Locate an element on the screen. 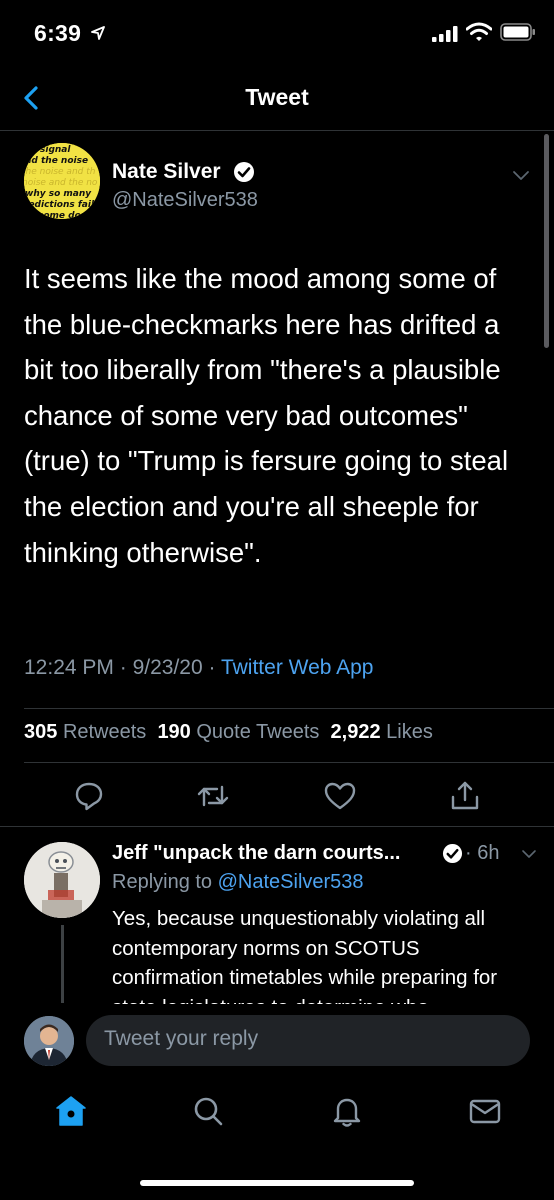 The width and height of the screenshot is (554, 1200). mention-link: @NateSilver538 is located at coordinates (291, 882).